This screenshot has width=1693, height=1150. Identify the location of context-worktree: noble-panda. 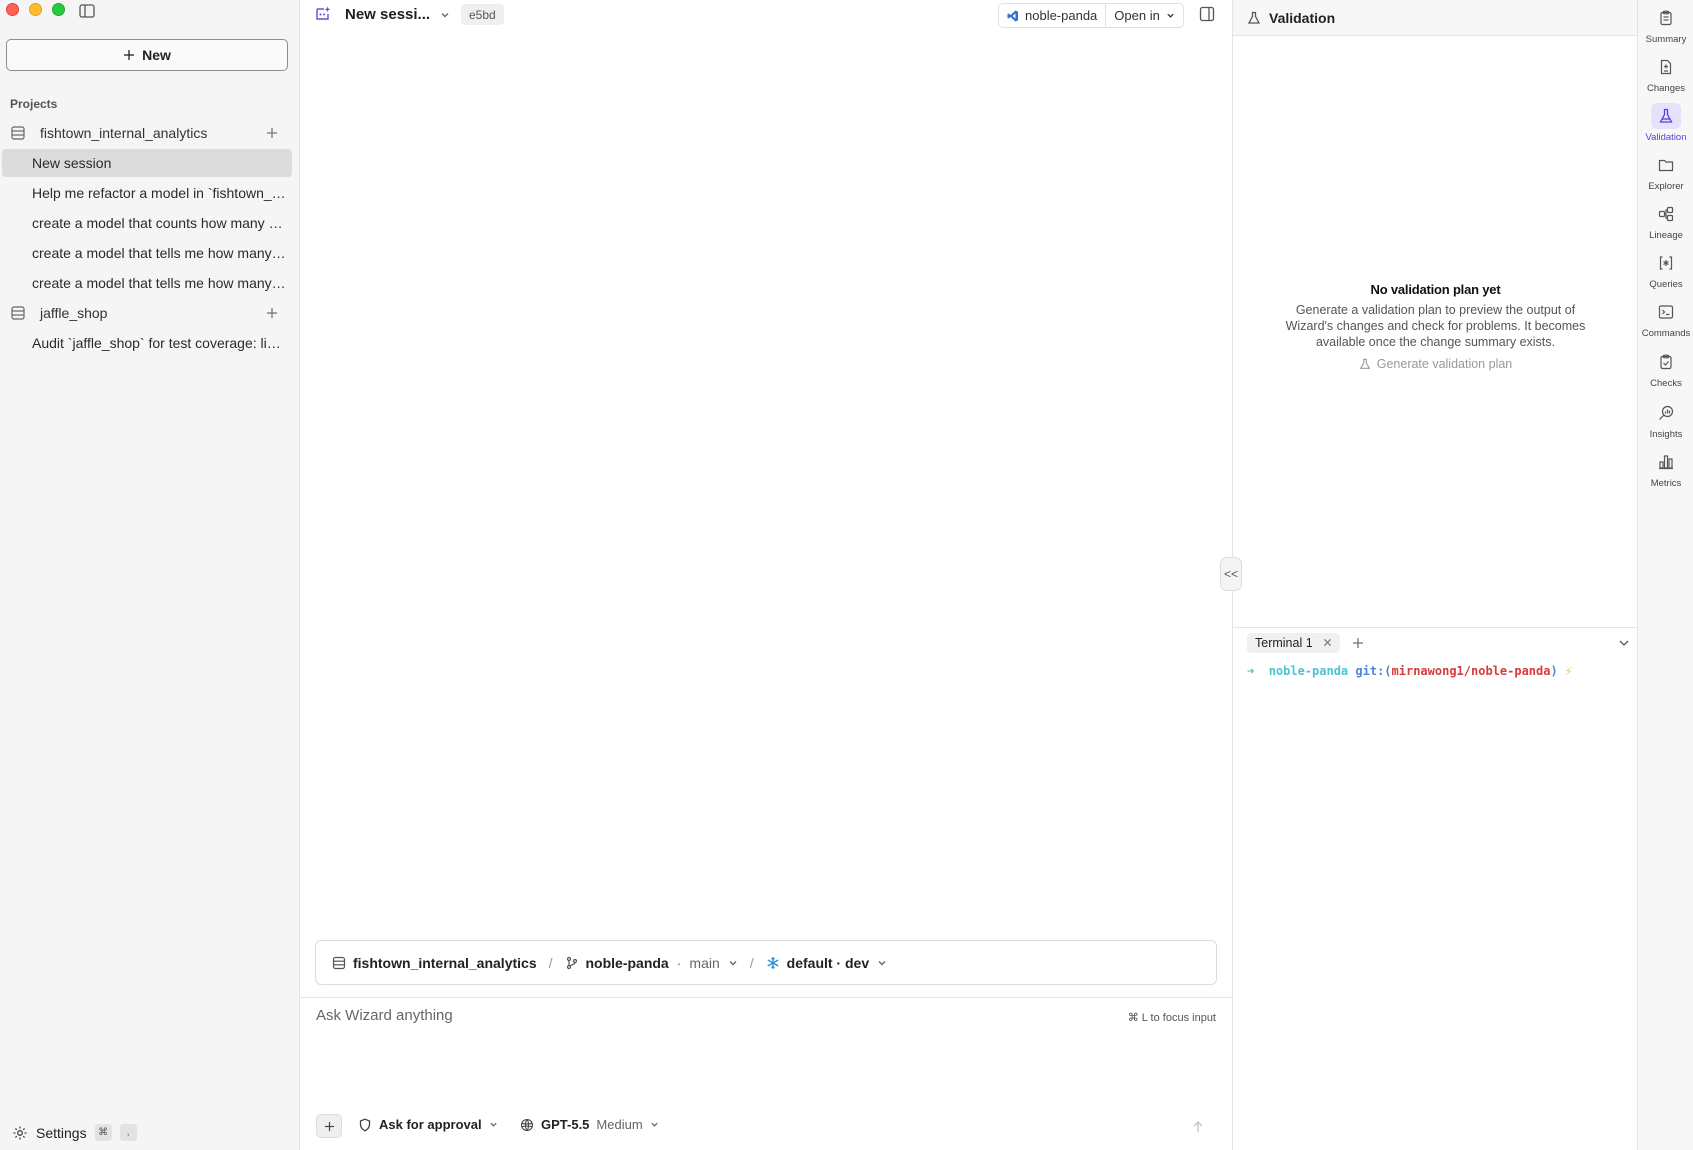
(627, 963).